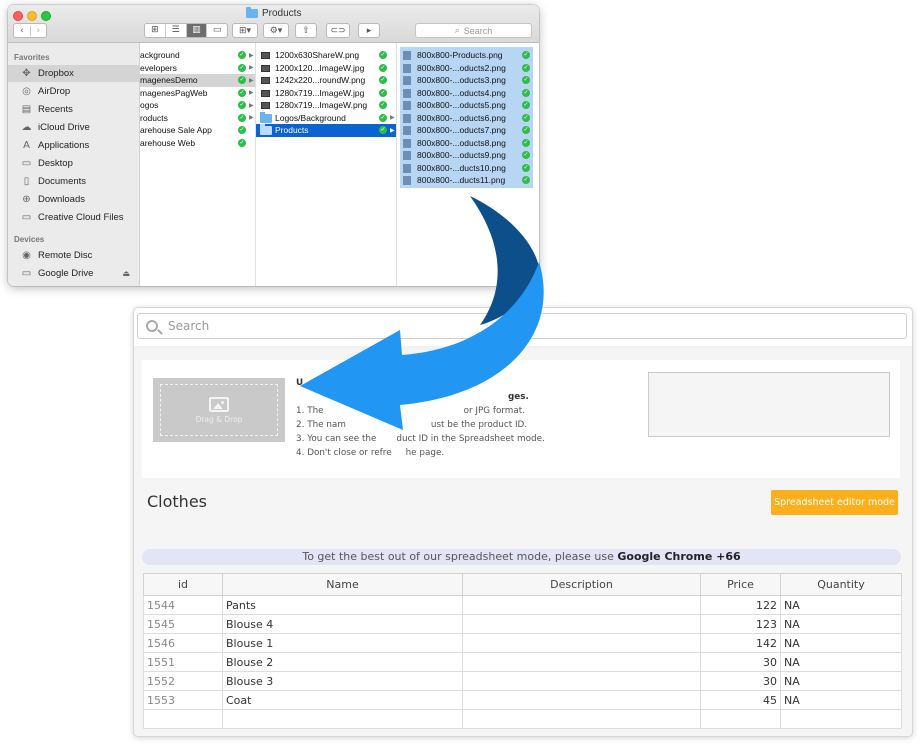 Image resolution: width=920 pixels, height=748 pixels. I want to click on eject-icon: ⏏, so click(126, 273).